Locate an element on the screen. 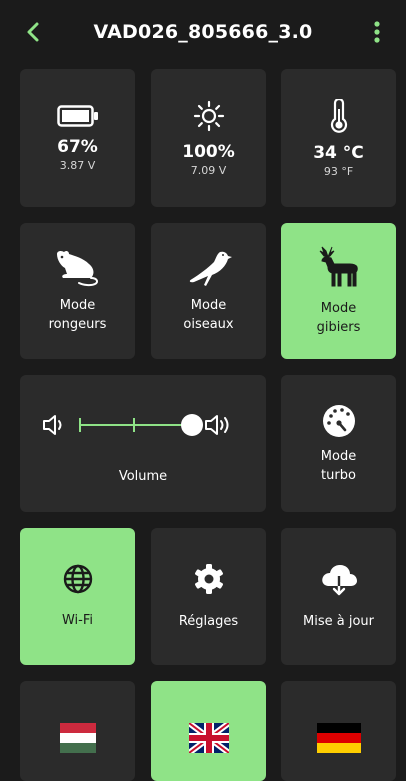 The image size is (406, 781). header-bar: VAD026_805666_3.0 is located at coordinates (203, 32).